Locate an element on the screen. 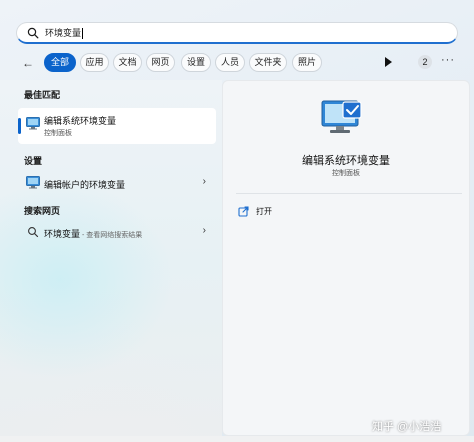 This screenshot has height=442, width=474. open-action-label: 打开 is located at coordinates (264, 211).